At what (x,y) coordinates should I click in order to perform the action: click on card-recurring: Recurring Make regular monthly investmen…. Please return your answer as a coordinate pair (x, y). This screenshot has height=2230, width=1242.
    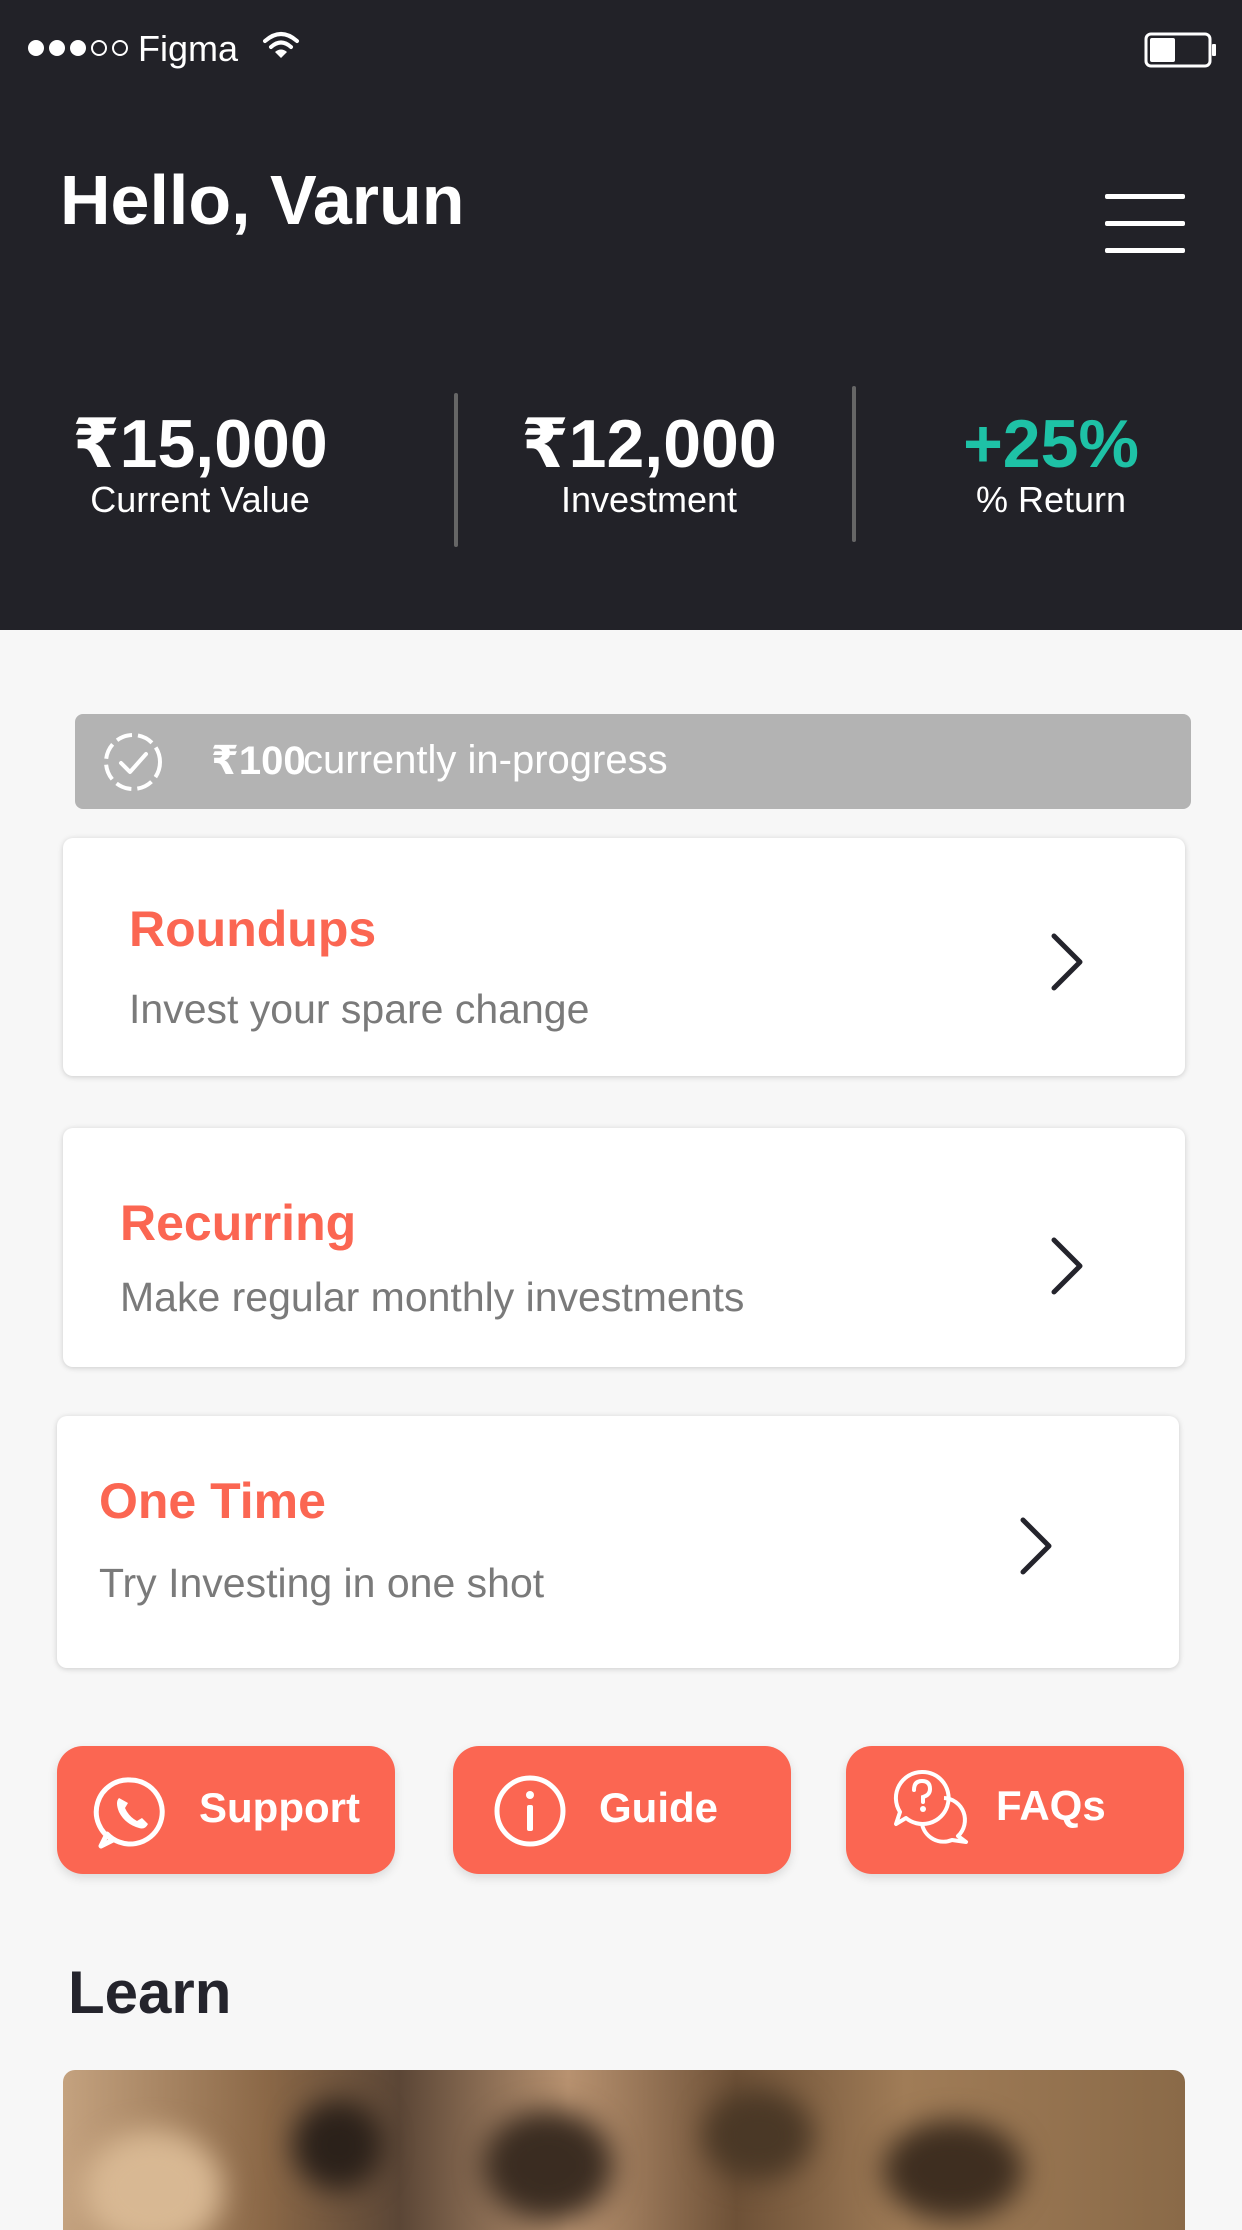
    Looking at the image, I should click on (624, 1247).